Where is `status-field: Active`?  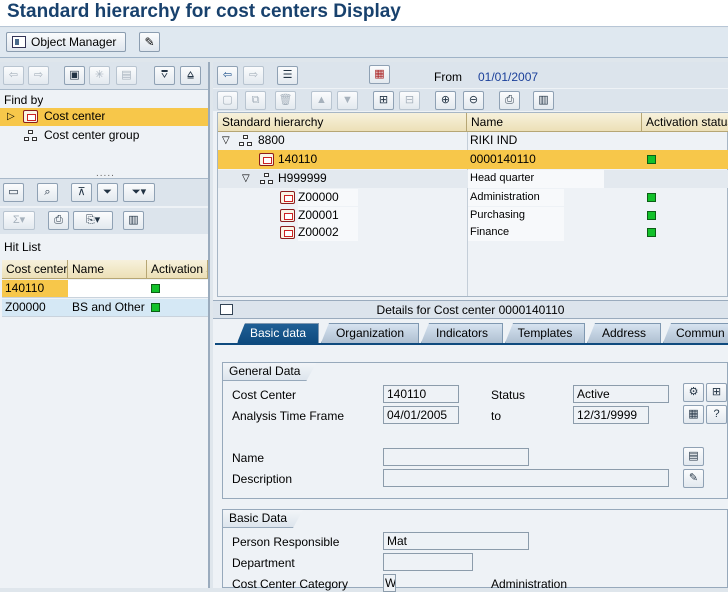 status-field: Active is located at coordinates (621, 394).